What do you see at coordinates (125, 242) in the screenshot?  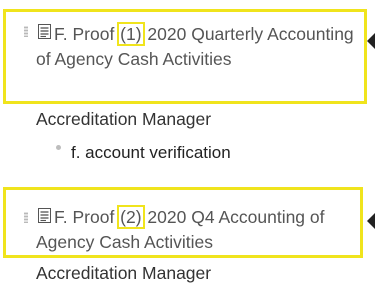 I see `title-suffix-line2: Agency Cash Activities` at bounding box center [125, 242].